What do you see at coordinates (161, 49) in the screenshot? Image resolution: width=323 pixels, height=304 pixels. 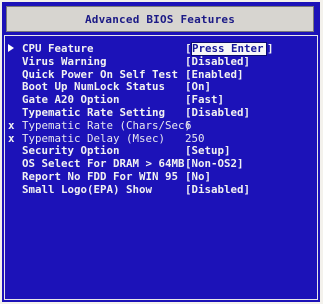 I see `setting-row-cpu-feature: CPU Feature [ Press Enter ]` at bounding box center [161, 49].